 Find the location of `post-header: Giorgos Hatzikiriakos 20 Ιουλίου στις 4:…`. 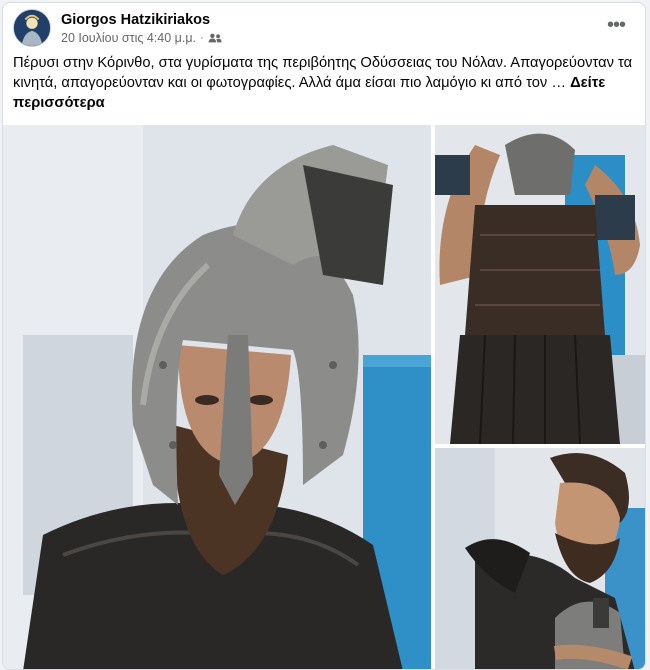

post-header: Giorgos Hatzikiriakos 20 Ιουλίου στις 4:… is located at coordinates (324, 31).